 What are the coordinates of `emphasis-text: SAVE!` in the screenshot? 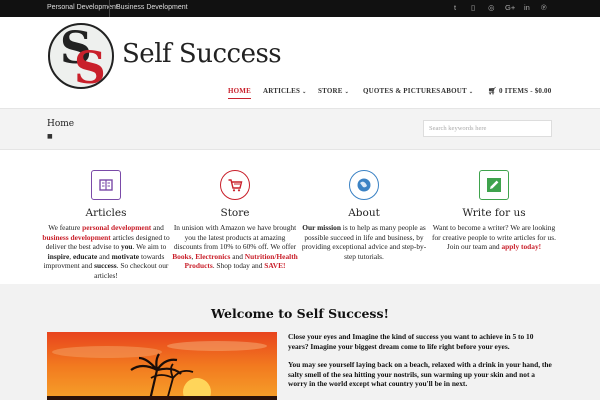 It's located at (274, 265).